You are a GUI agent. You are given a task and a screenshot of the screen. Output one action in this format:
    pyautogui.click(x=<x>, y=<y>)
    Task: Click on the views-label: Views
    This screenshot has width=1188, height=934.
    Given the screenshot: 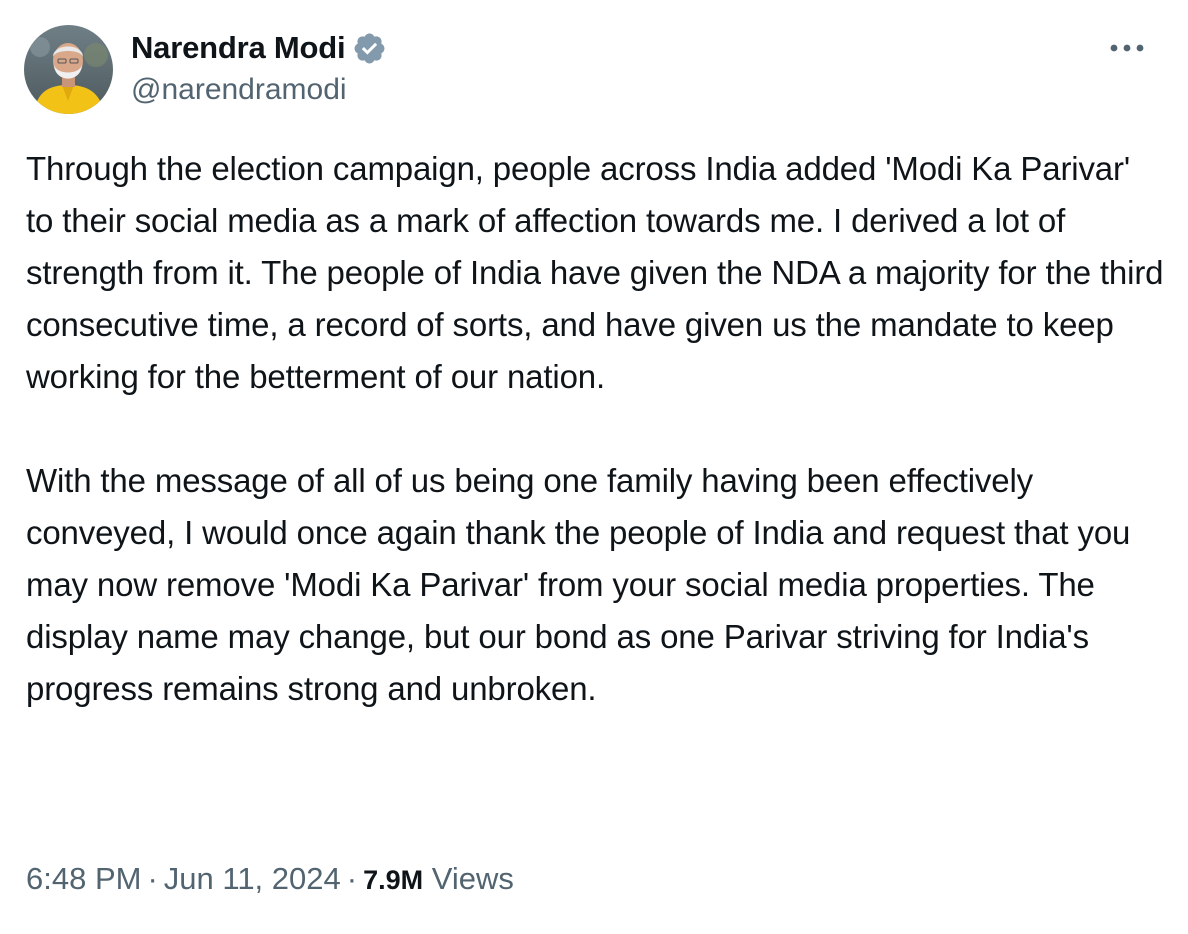 What is the action you would take?
    pyautogui.click(x=472, y=878)
    